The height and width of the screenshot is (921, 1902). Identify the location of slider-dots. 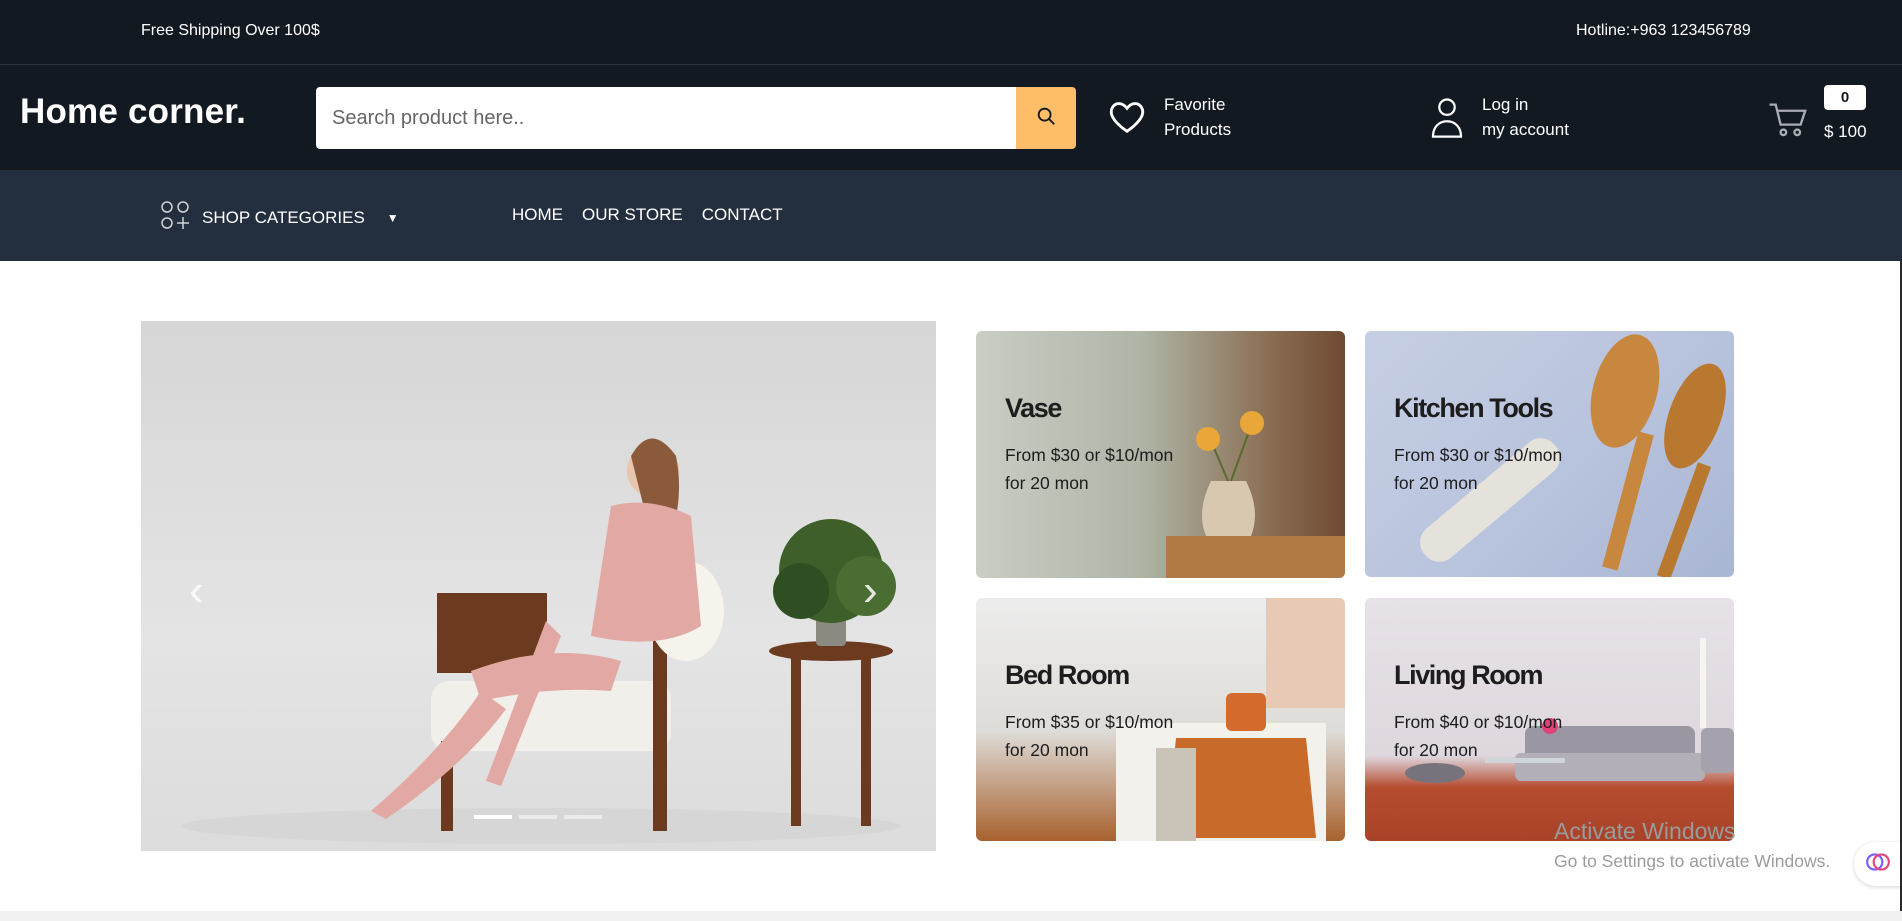
(538, 817).